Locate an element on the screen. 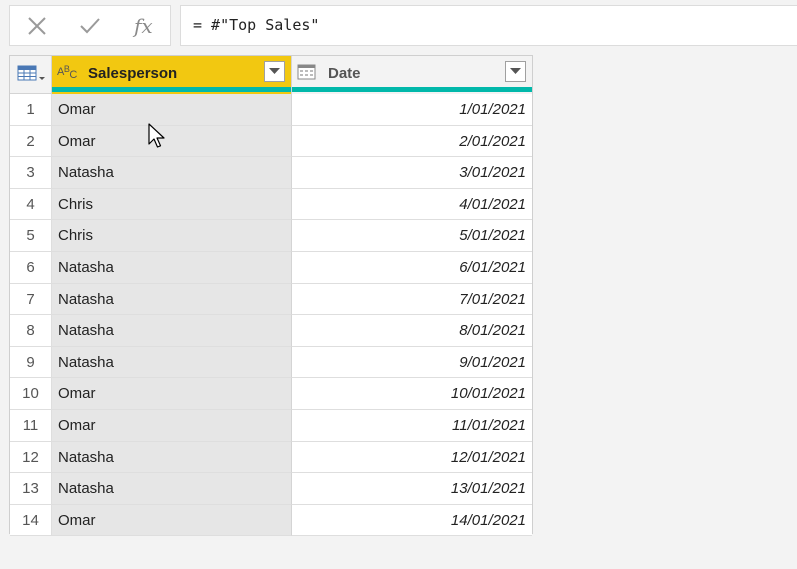 The width and height of the screenshot is (797, 569). cell-date: 13/01/2021 is located at coordinates (412, 489).